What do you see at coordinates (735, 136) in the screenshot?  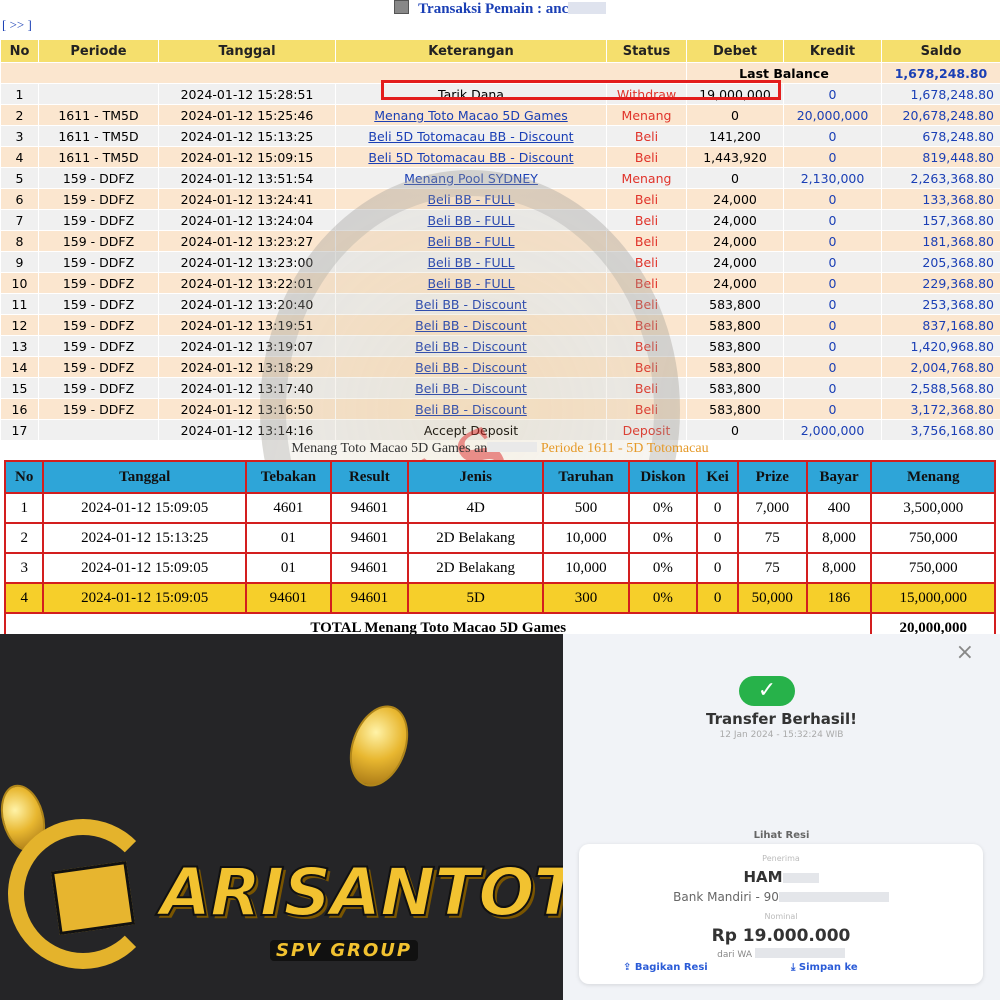 I see `cell-debet: 141,200` at bounding box center [735, 136].